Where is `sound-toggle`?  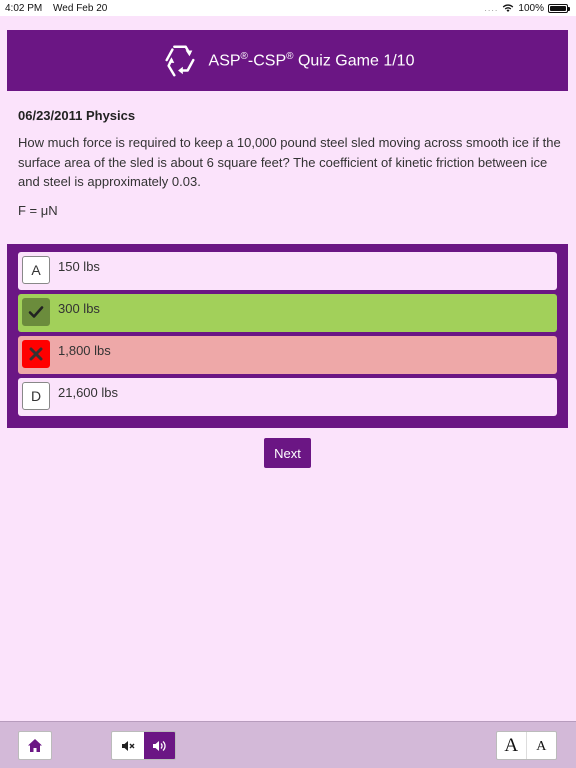 sound-toggle is located at coordinates (143, 745).